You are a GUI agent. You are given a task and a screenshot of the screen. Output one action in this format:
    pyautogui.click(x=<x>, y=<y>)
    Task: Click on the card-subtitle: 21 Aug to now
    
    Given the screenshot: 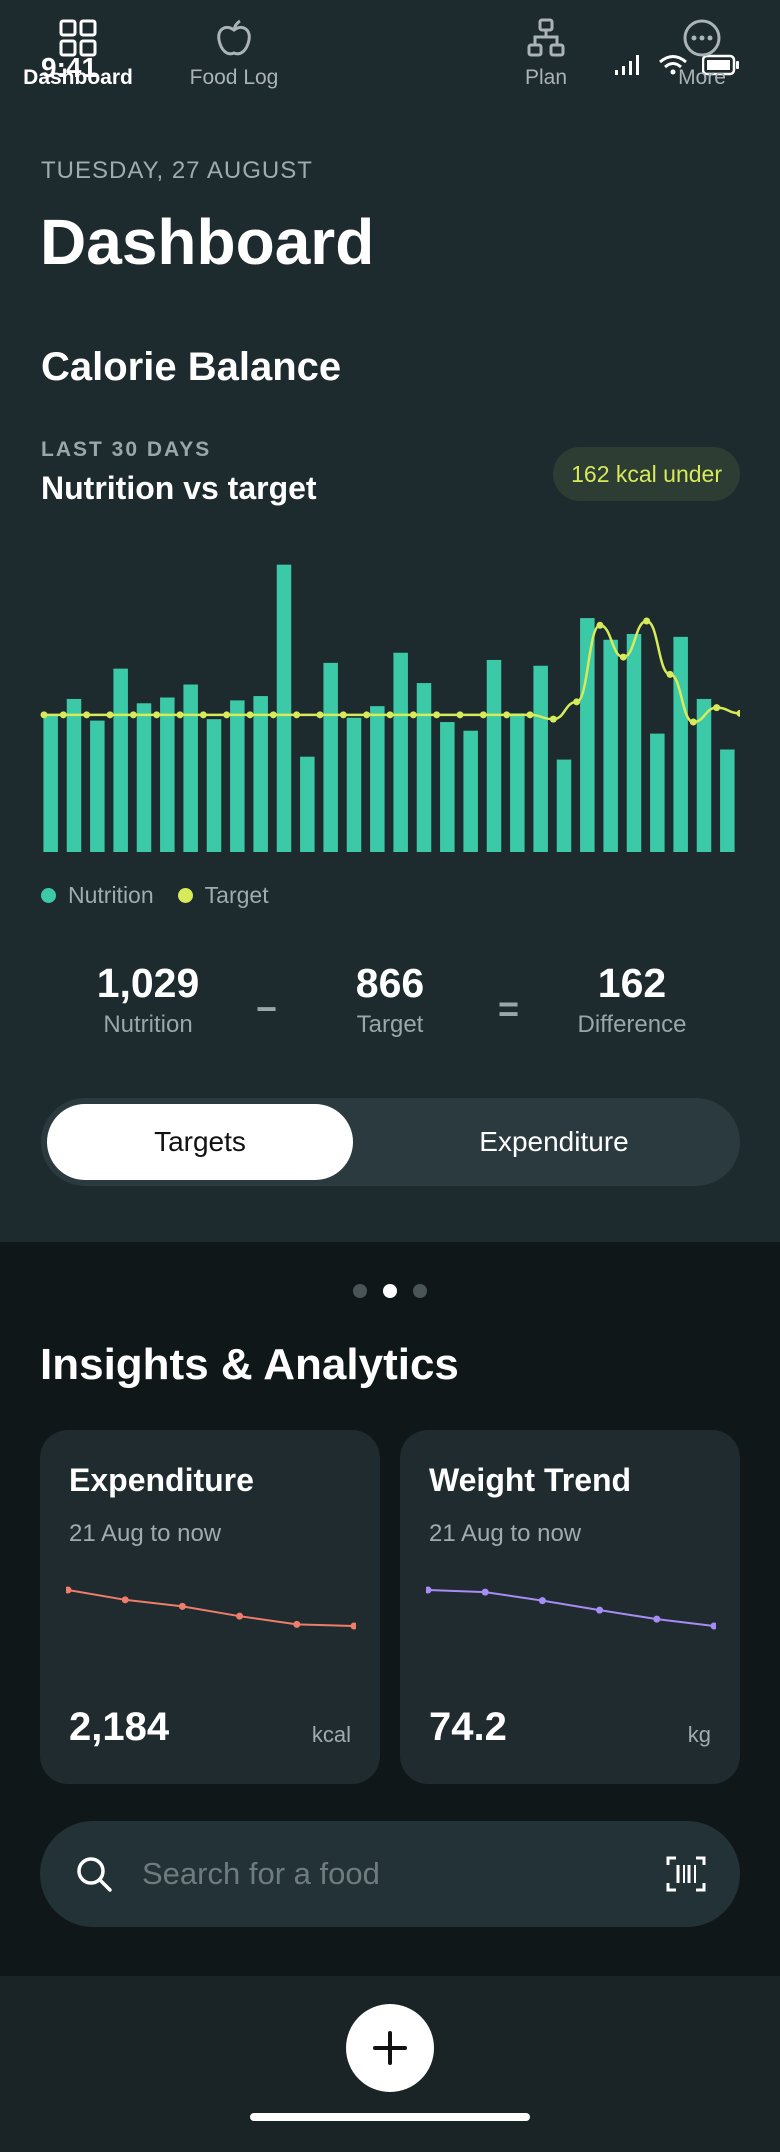 What is the action you would take?
    pyautogui.click(x=505, y=1533)
    